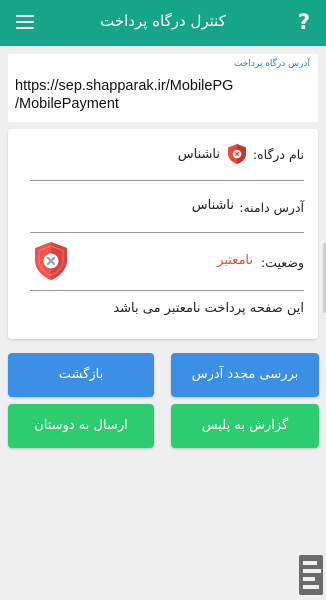  I want to click on domain-label: آدرس دامنه:, so click(271, 207).